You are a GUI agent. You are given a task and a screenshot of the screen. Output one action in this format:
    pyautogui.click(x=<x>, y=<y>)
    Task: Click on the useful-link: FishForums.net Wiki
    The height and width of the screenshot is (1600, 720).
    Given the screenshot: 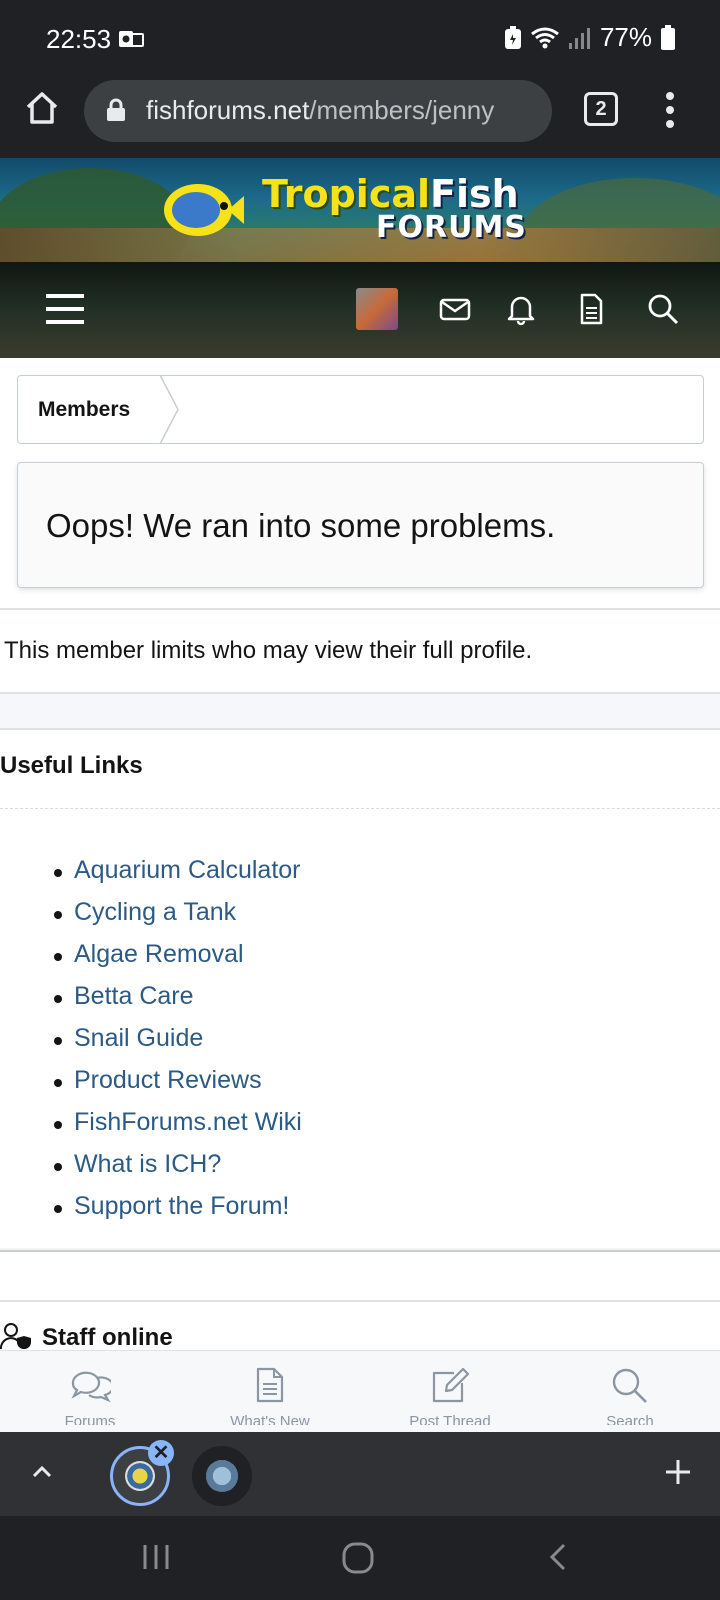 What is the action you would take?
    pyautogui.click(x=178, y=1129)
    